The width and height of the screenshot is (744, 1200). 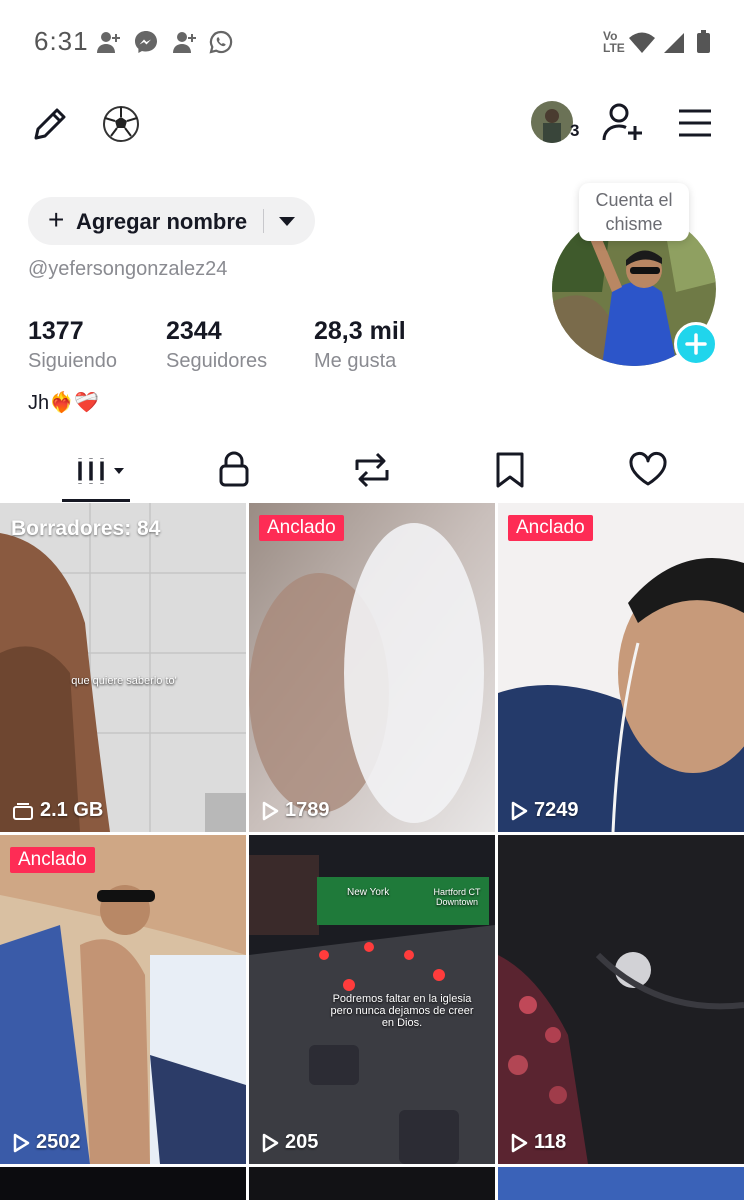 What do you see at coordinates (360, 331) in the screenshot?
I see `stat-value: 28,3 mil` at bounding box center [360, 331].